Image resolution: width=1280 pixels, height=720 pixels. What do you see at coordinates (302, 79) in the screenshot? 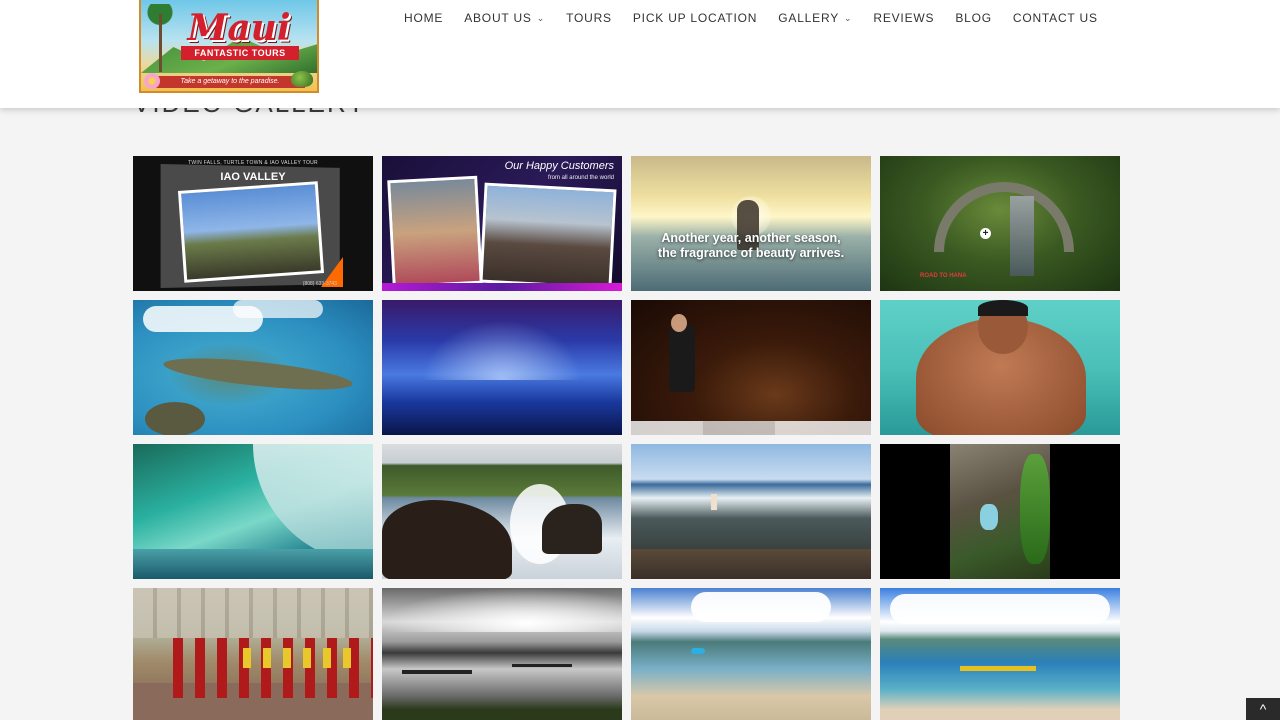
I see `turtle-icon` at bounding box center [302, 79].